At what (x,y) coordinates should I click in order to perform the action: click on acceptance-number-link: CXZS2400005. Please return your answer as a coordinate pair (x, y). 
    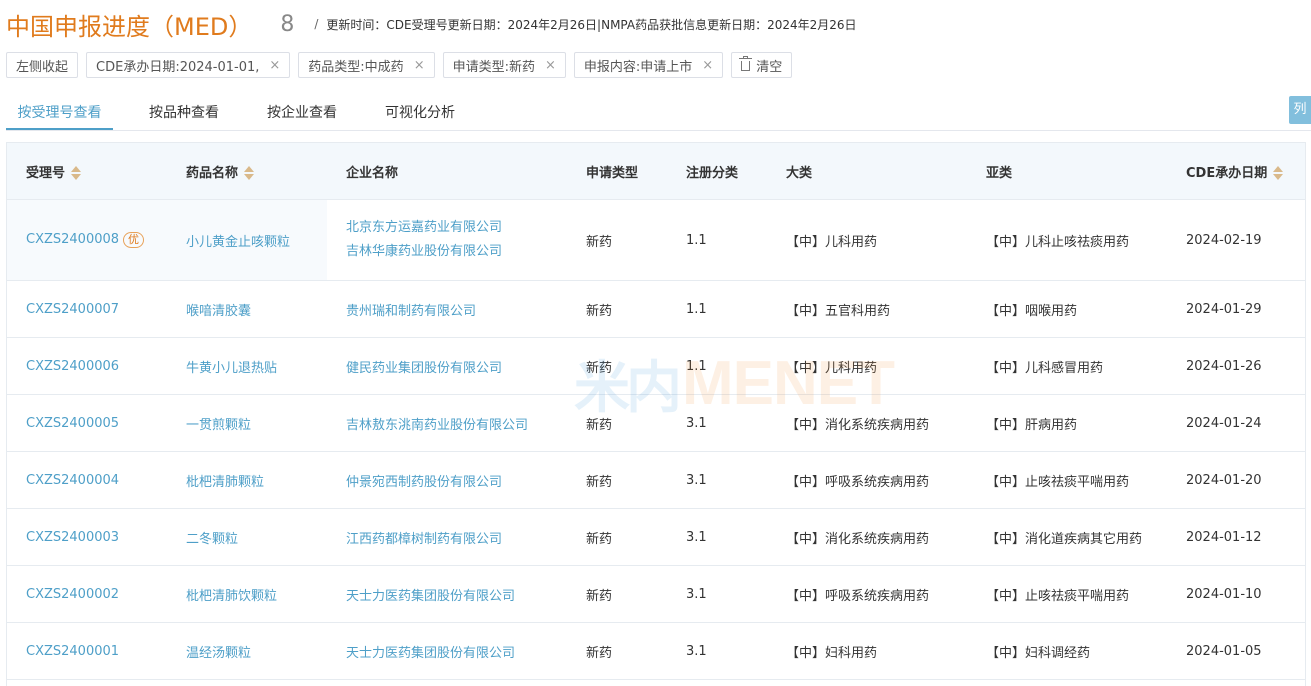
    Looking at the image, I should click on (72, 423).